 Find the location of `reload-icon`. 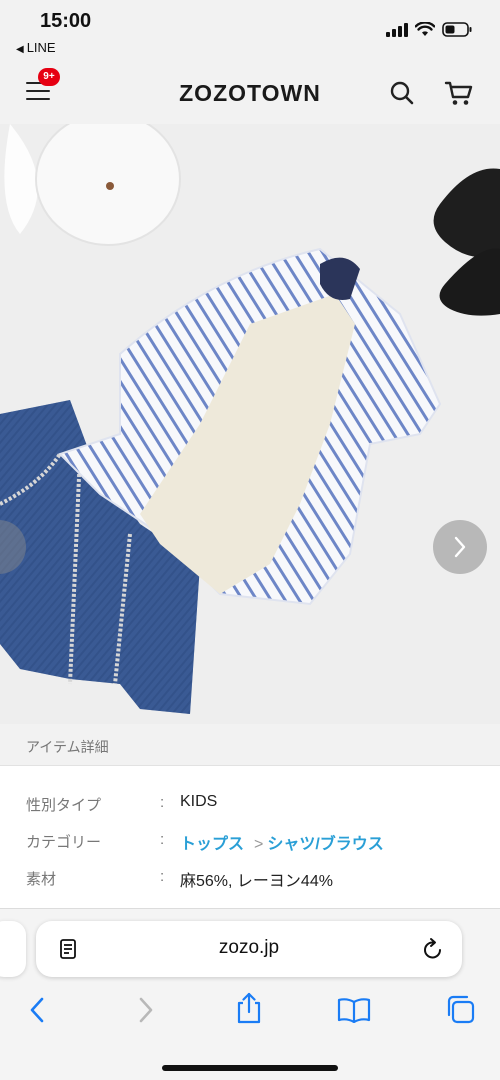

reload-icon is located at coordinates (433, 949).